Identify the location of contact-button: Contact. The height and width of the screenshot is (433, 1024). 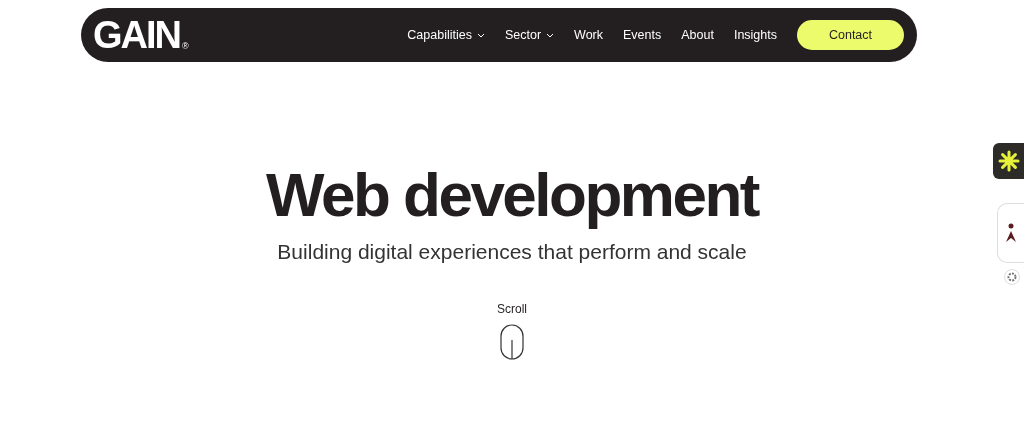
(850, 35).